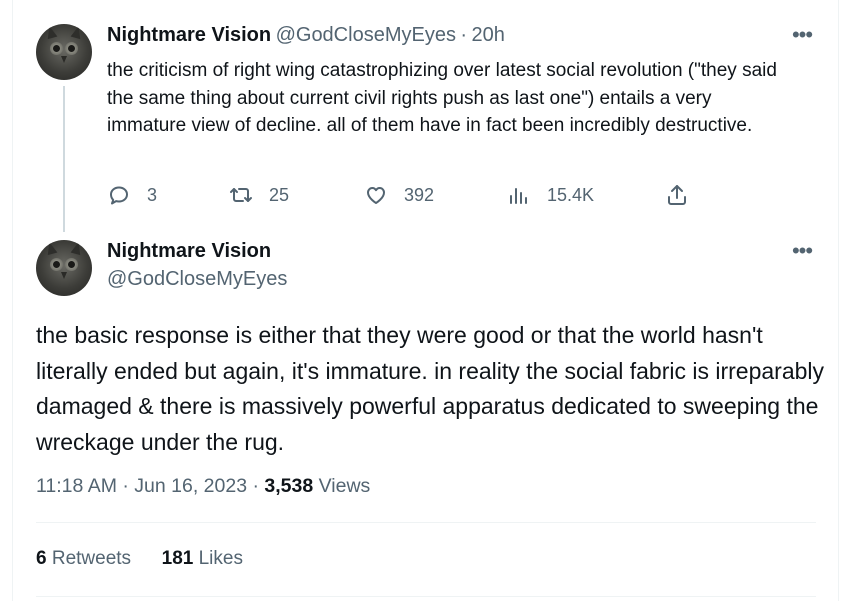  Describe the element at coordinates (41, 558) in the screenshot. I see `retweets-count: 6` at that location.